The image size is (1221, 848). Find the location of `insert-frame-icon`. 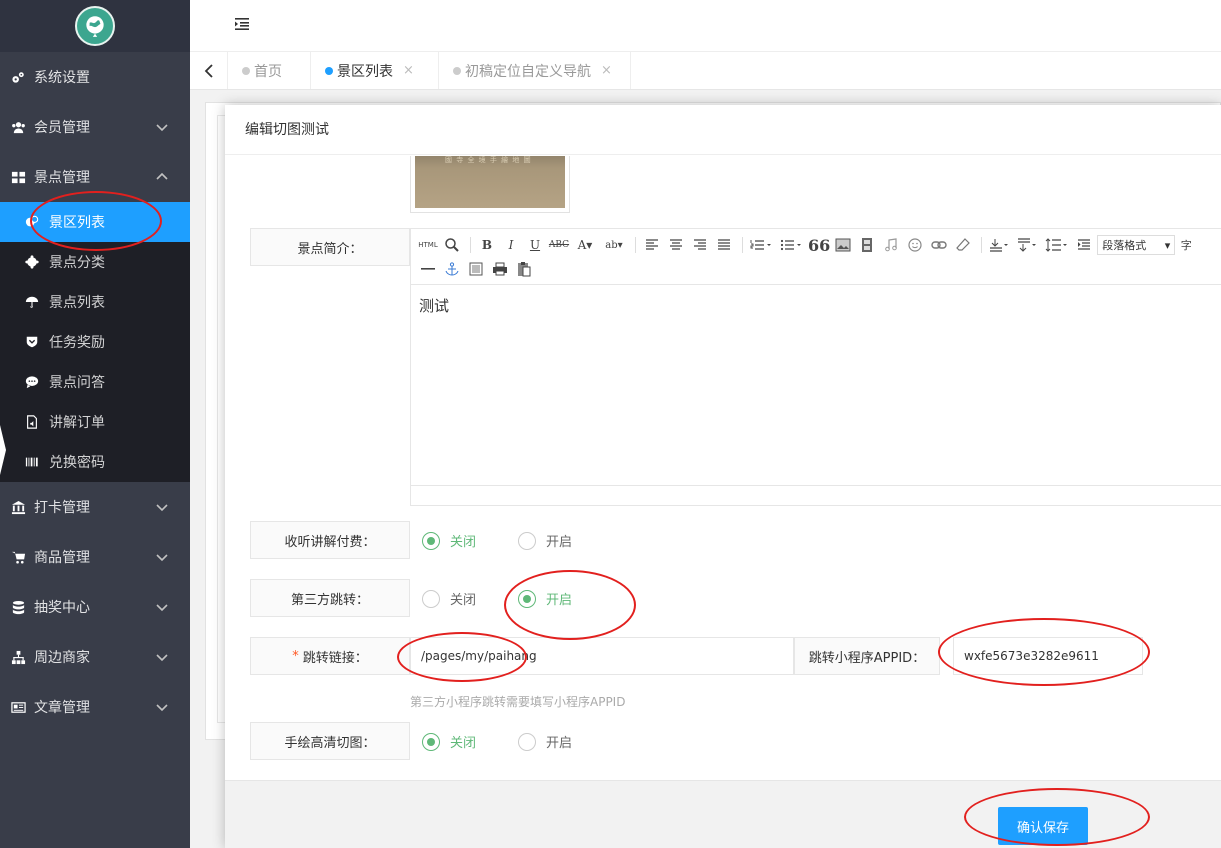

insert-frame-icon is located at coordinates (476, 269).